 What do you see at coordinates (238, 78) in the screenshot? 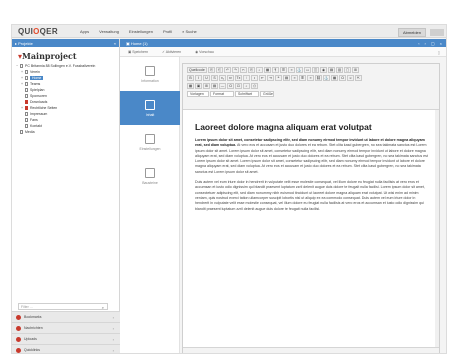
I see `toolbar-button-icon: Tx` at bounding box center [238, 78].